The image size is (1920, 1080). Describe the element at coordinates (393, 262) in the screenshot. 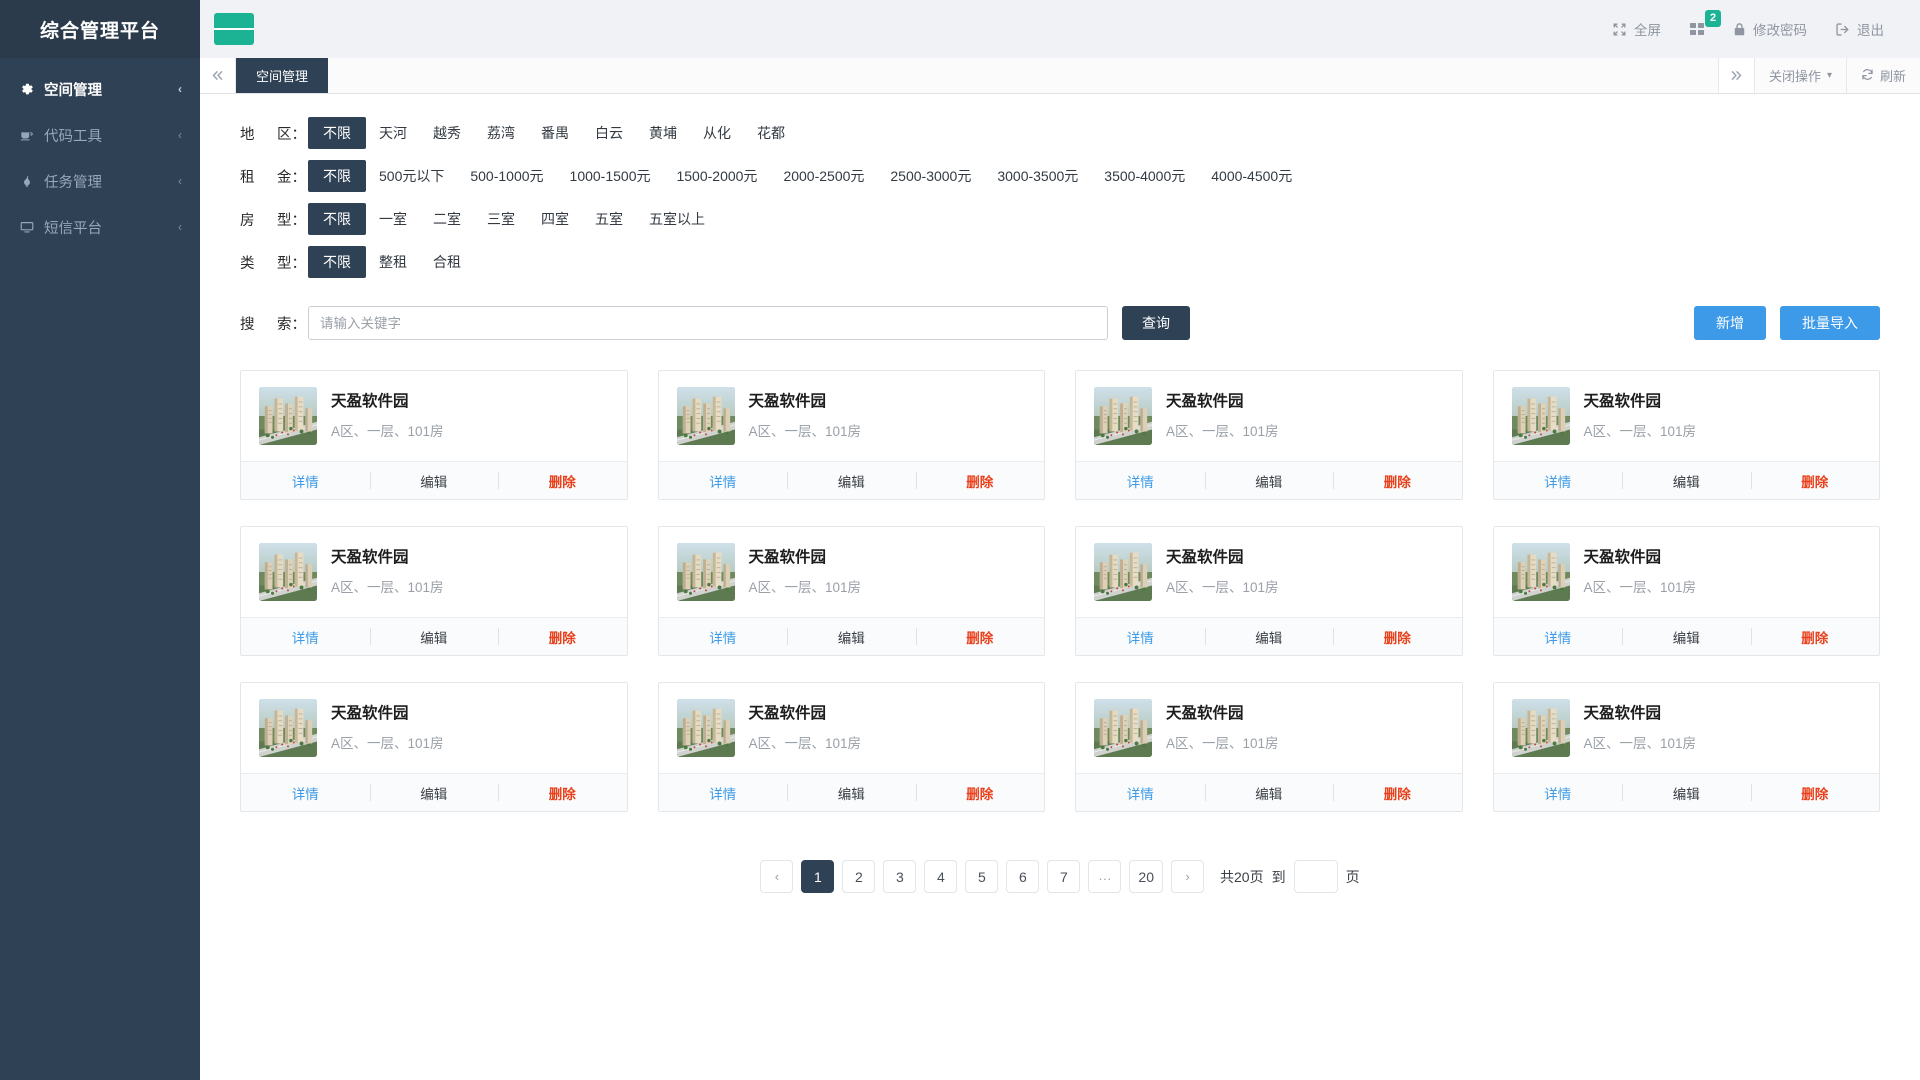

I see `filter-option: 整租` at that location.